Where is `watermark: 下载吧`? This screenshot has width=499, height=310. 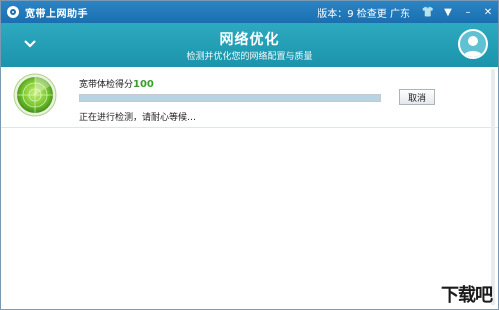
watermark: 下载吧 is located at coordinates (467, 295).